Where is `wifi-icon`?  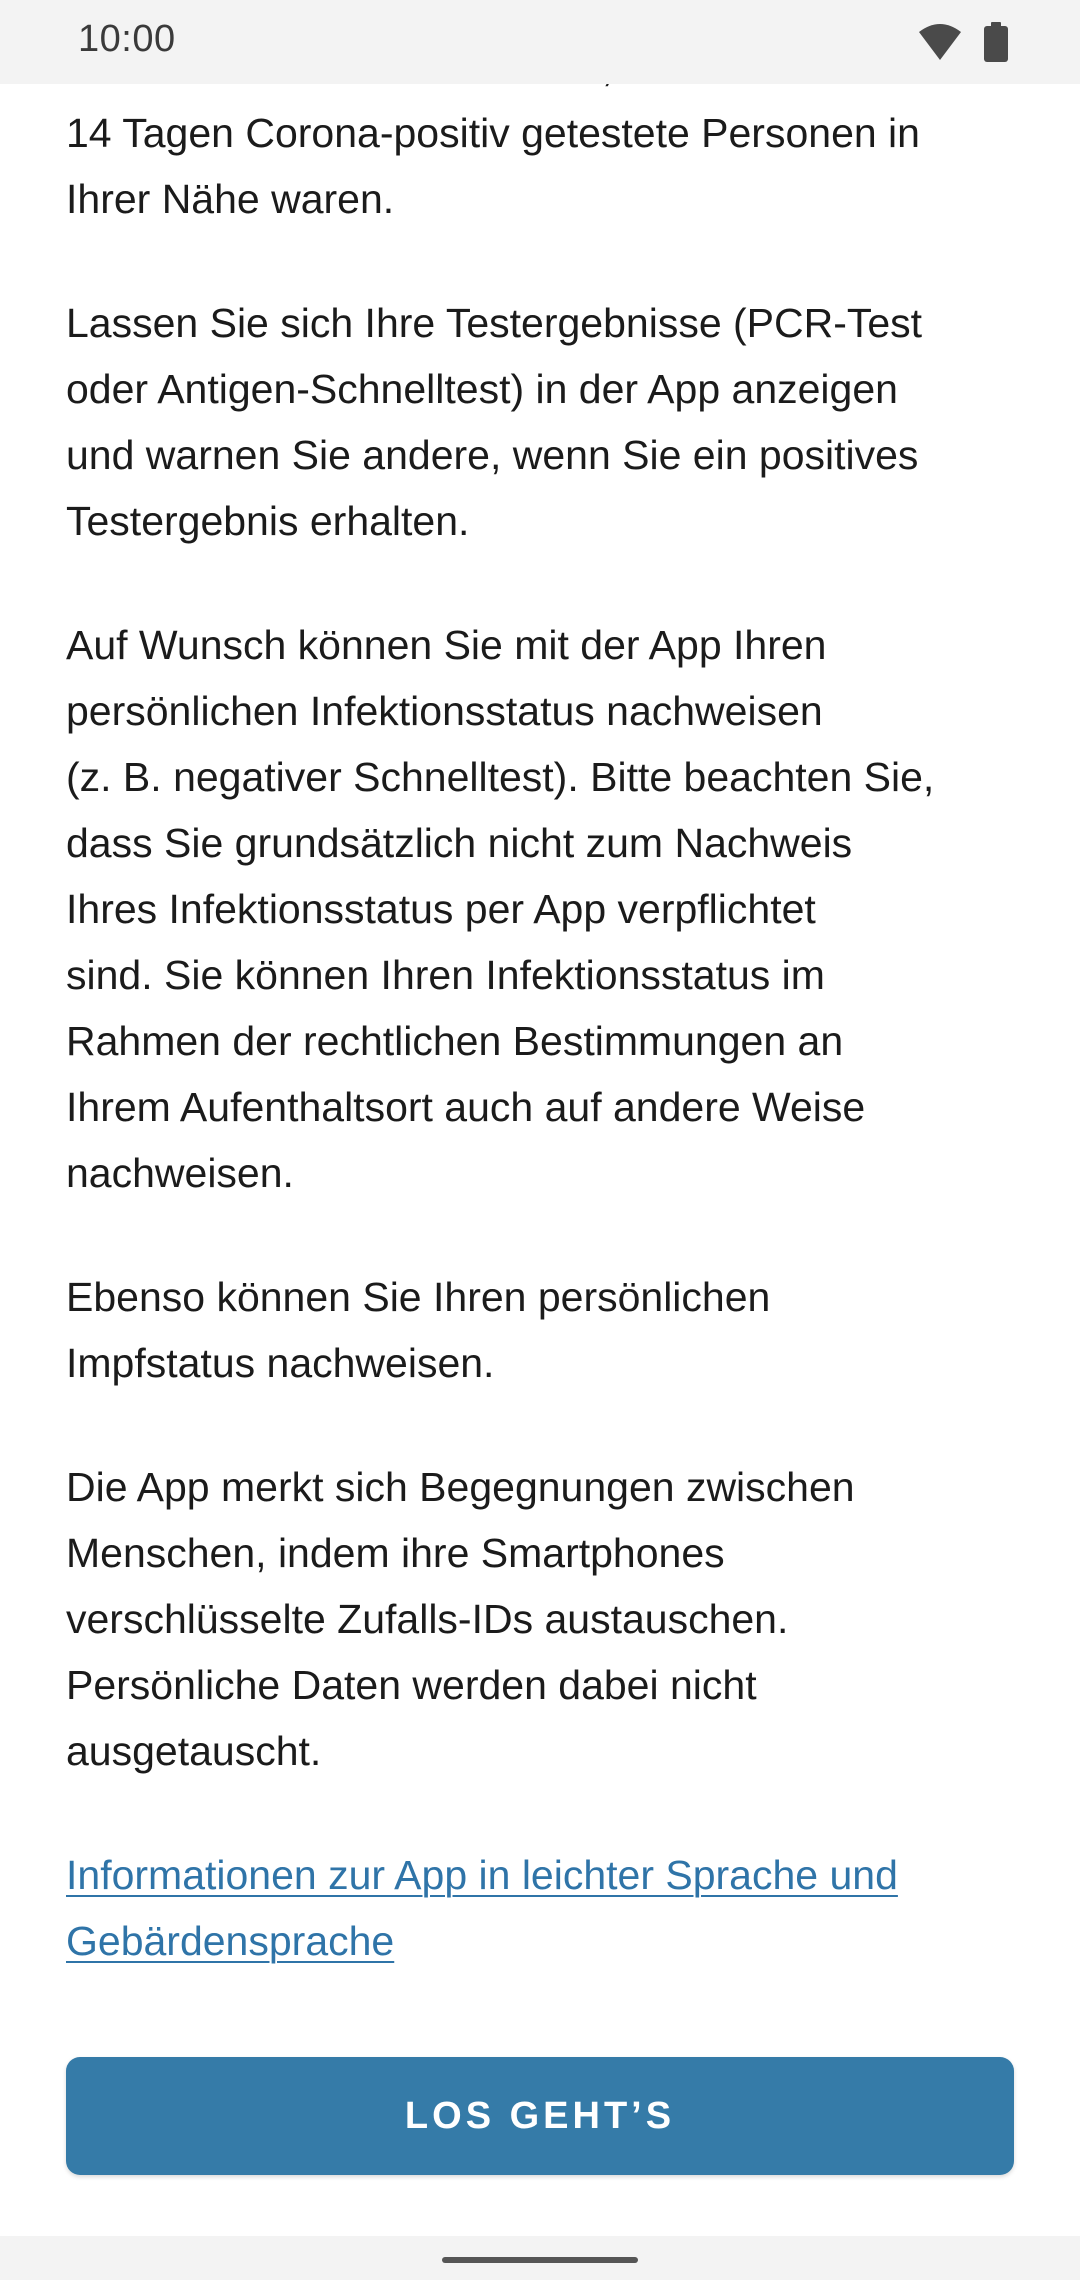
wifi-icon is located at coordinates (940, 42).